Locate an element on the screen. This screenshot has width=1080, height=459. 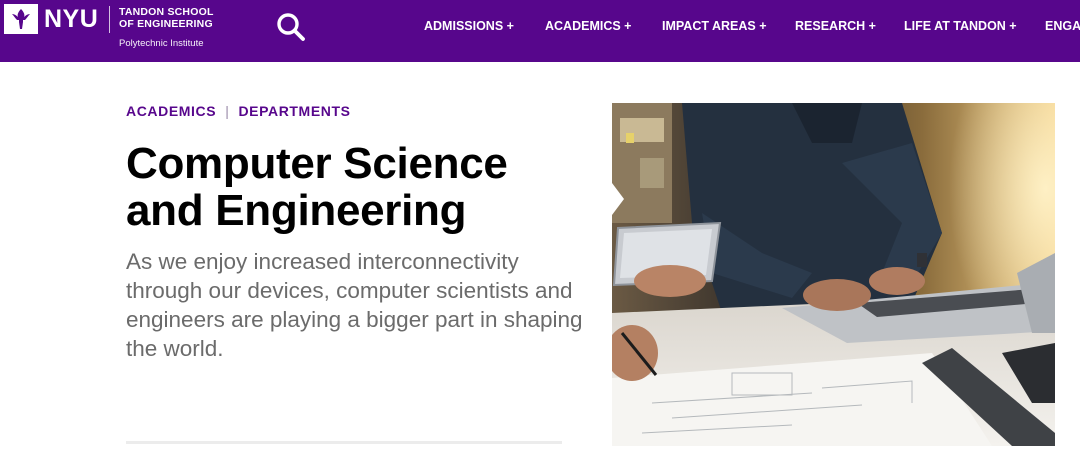
nav-item-research: RESEARCH + is located at coordinates (835, 26).